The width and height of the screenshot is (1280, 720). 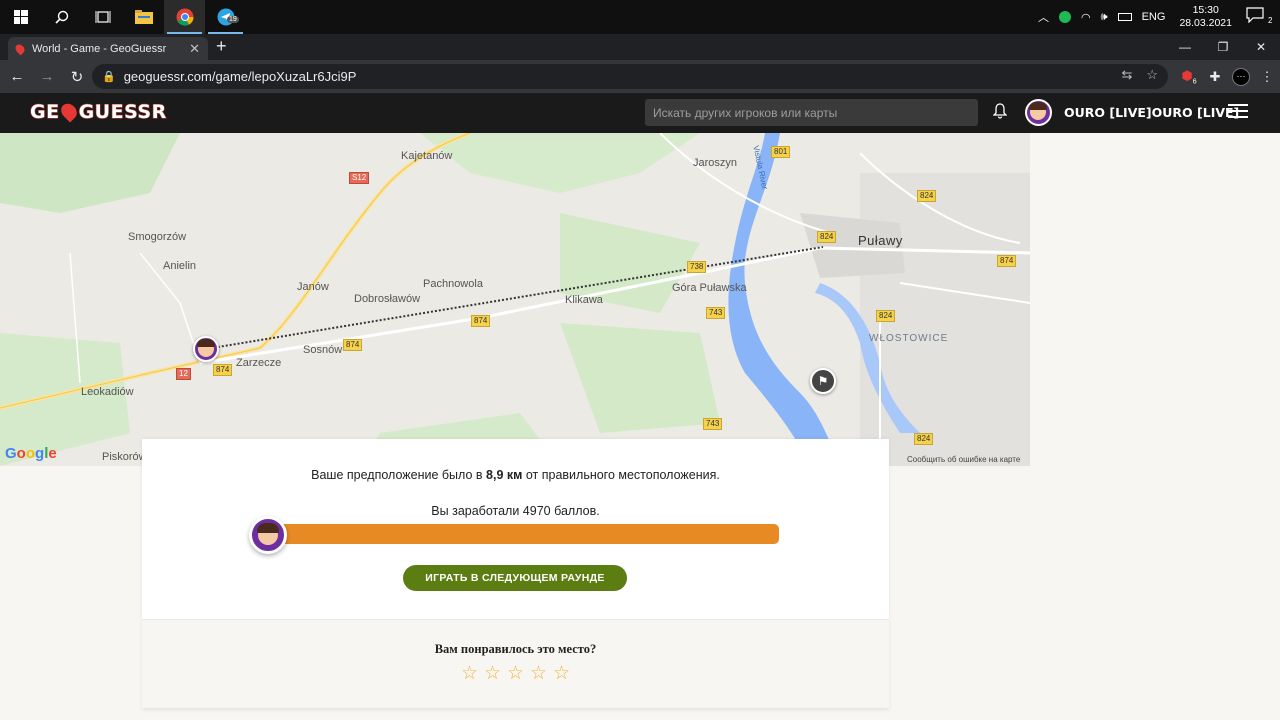 I want to click on telegram-icon: 19, so click(x=225, y=17).